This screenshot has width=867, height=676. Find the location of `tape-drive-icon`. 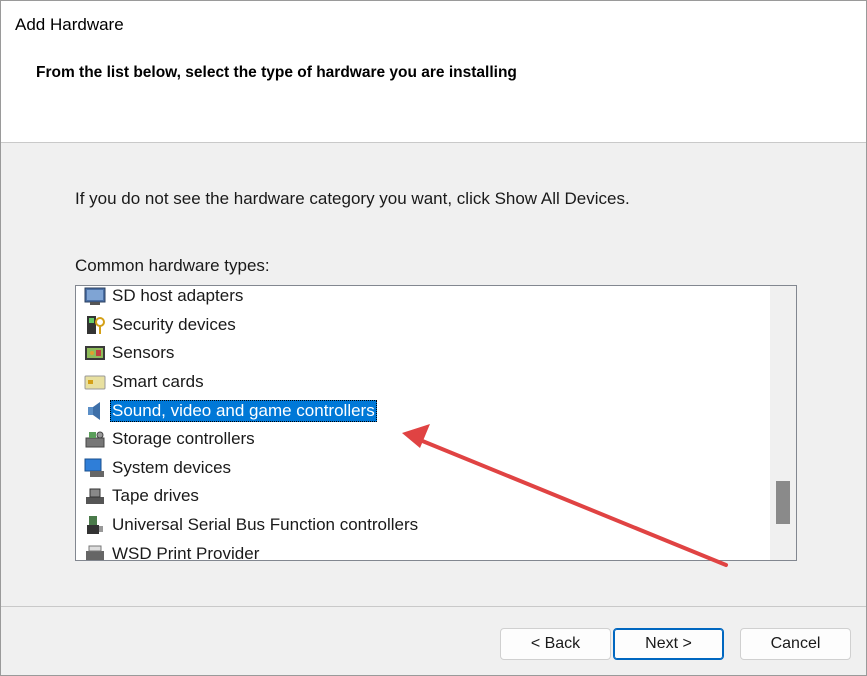

tape-drive-icon is located at coordinates (95, 496).